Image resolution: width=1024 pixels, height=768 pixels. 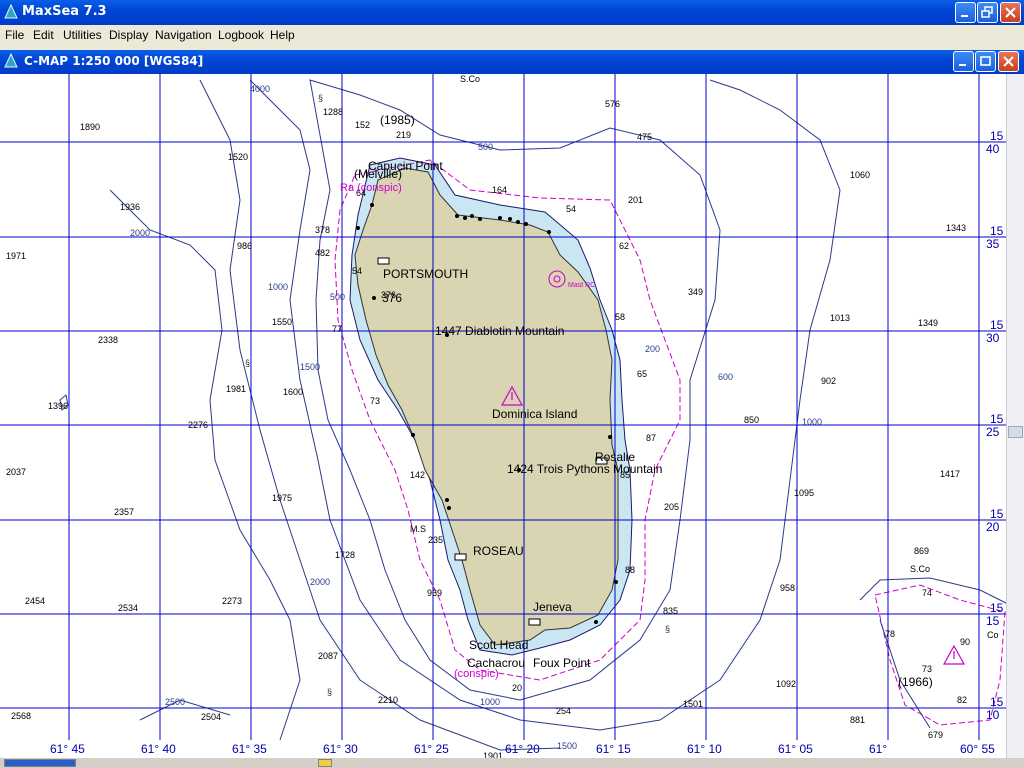 What do you see at coordinates (652, 349) in the screenshot?
I see `contour-label: 200` at bounding box center [652, 349].